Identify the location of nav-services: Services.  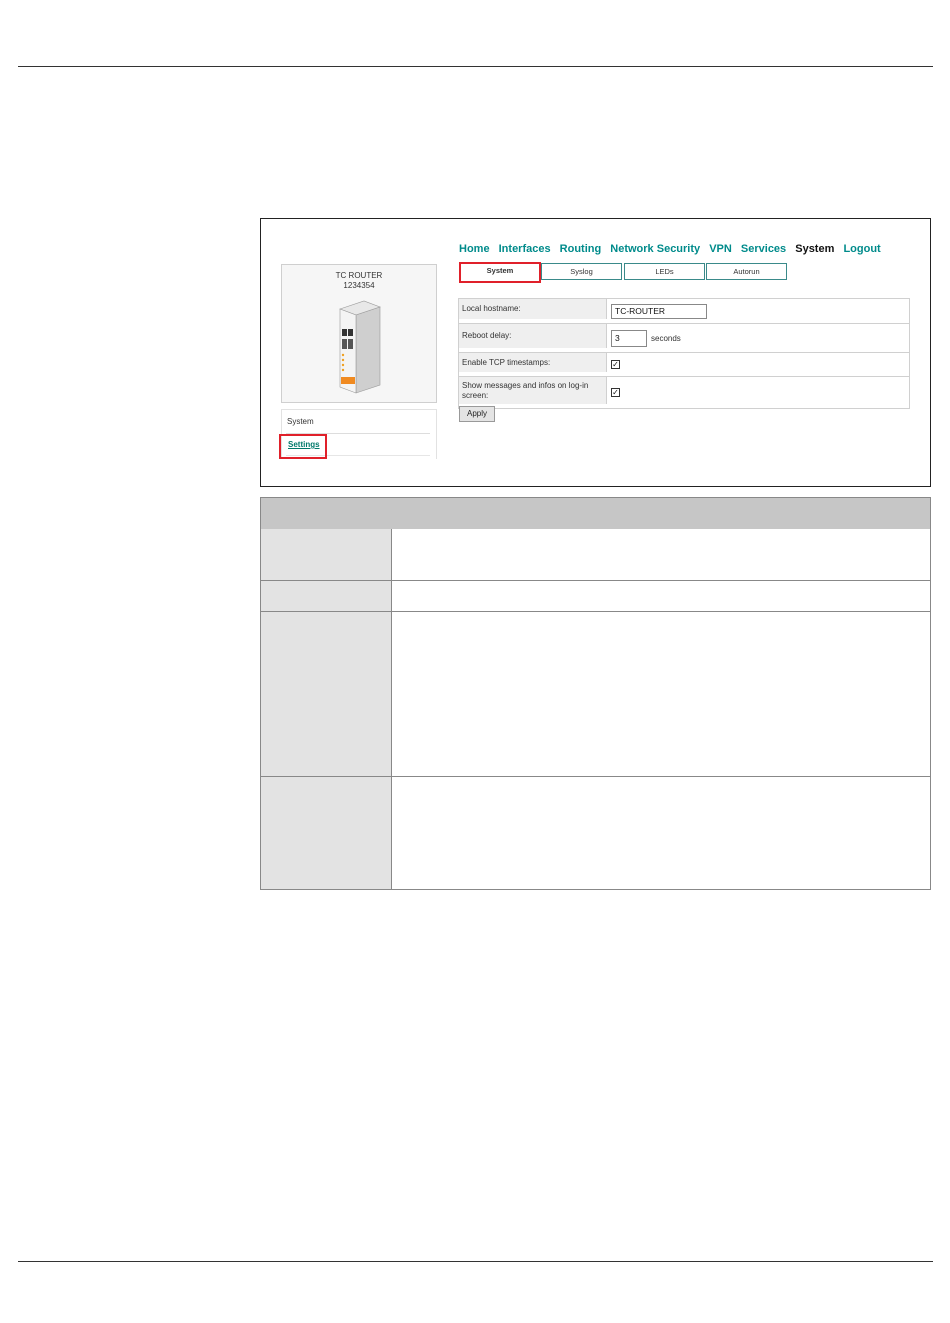
(763, 249).